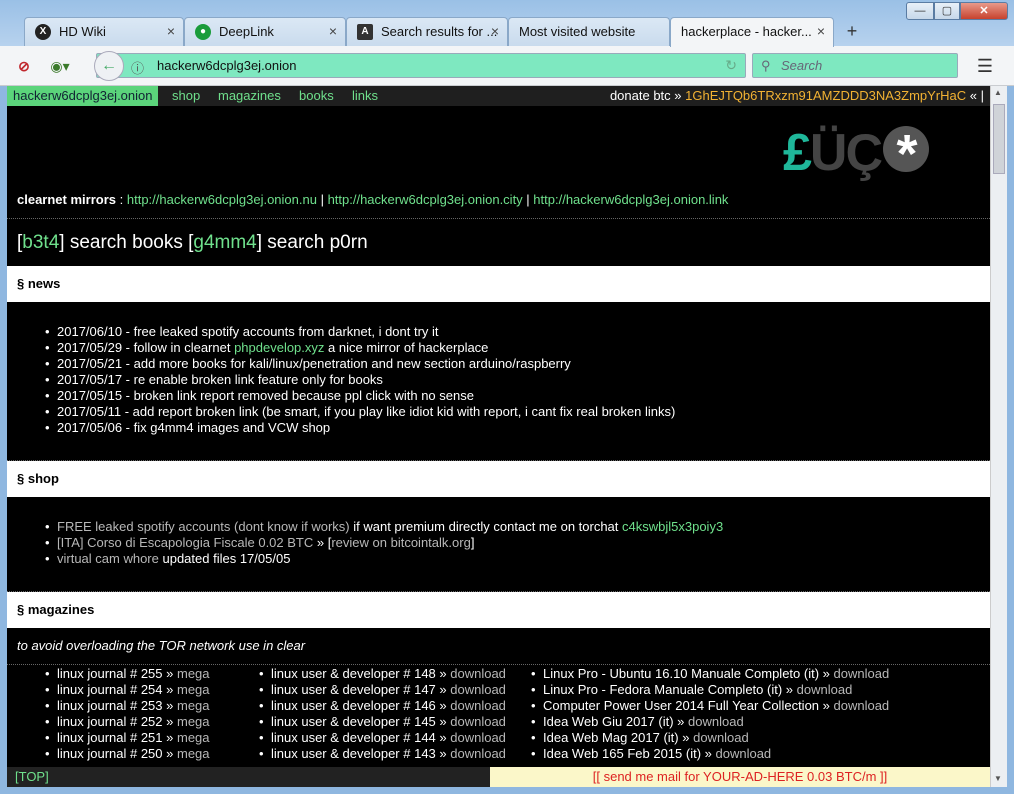 This screenshot has width=1014, height=794. What do you see at coordinates (316, 96) in the screenshot?
I see `nav-link-books: books` at bounding box center [316, 96].